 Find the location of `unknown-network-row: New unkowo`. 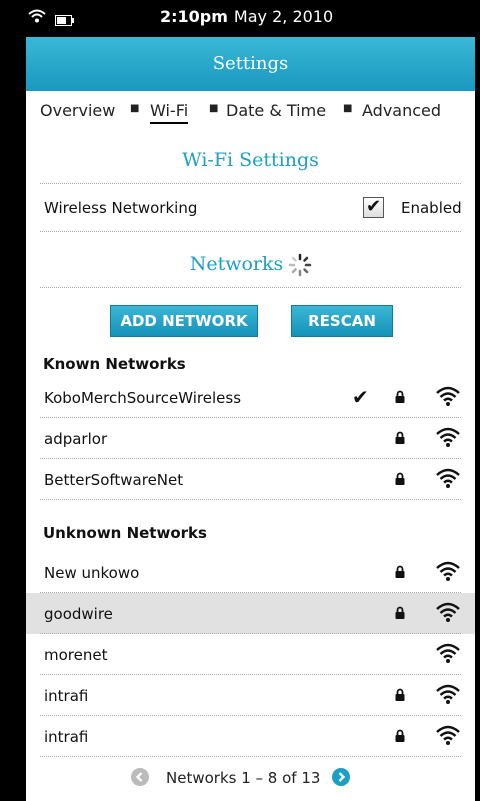

unknown-network-row: New unkowo is located at coordinates (250, 572).